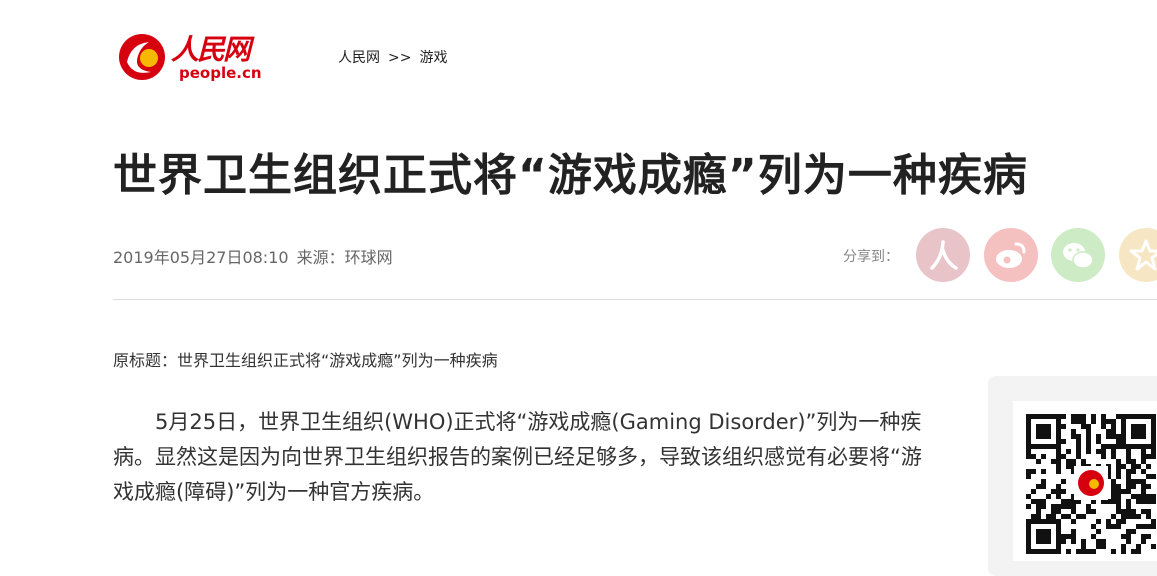 The image size is (1157, 576). I want to click on wechat-share-button, so click(1078, 255).